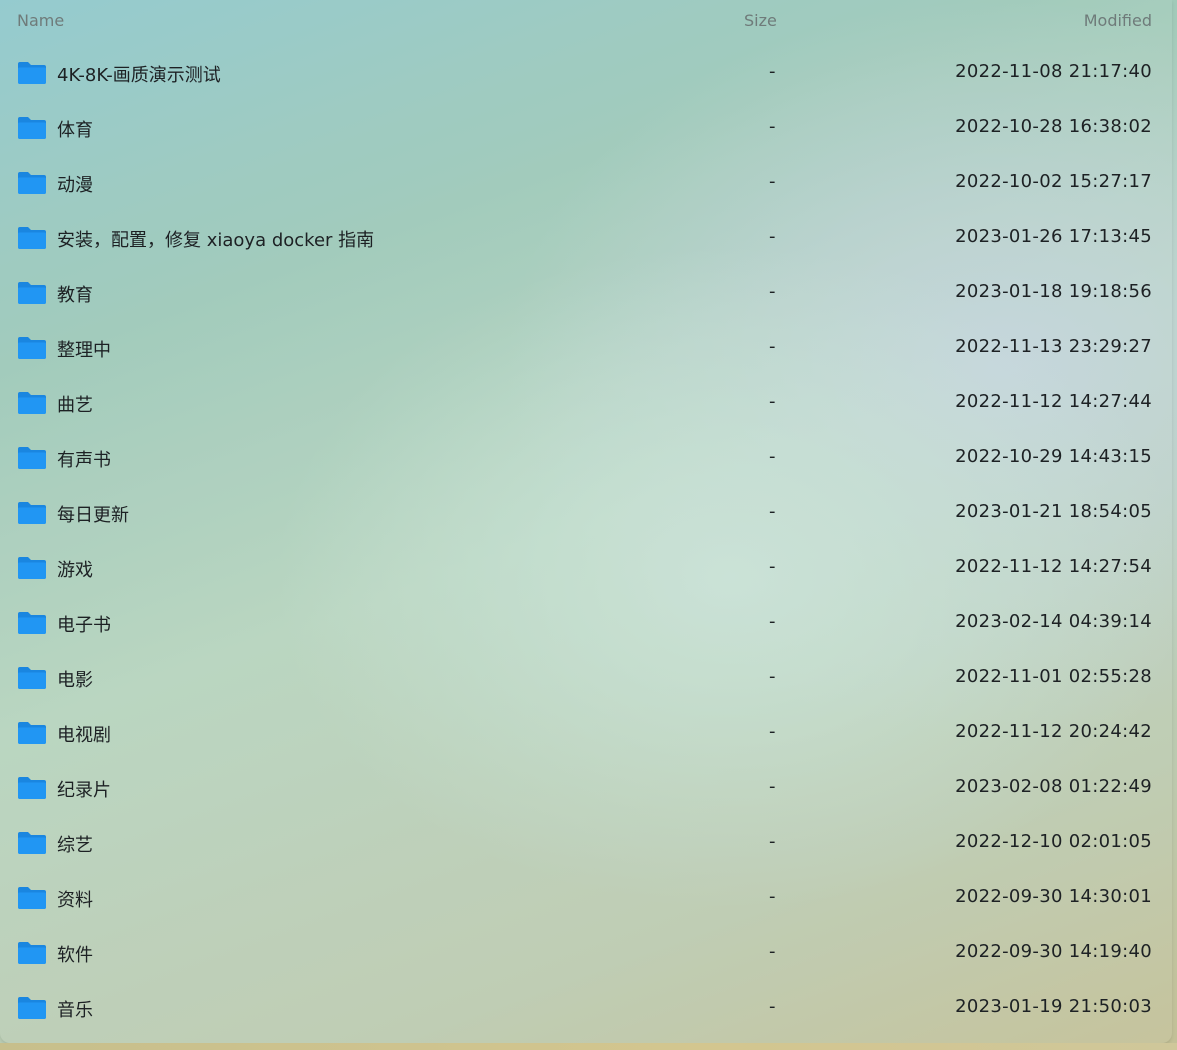 This screenshot has width=1177, height=1050. Describe the element at coordinates (586, 458) in the screenshot. I see `file-row: 有声书 - 2022-10-29 14:43:15` at that location.